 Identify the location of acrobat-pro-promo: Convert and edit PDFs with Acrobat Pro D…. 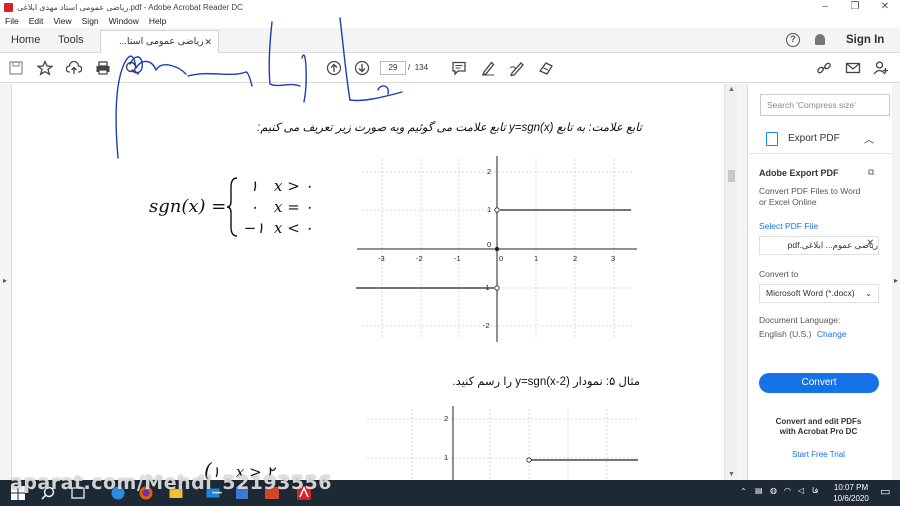
(818, 426).